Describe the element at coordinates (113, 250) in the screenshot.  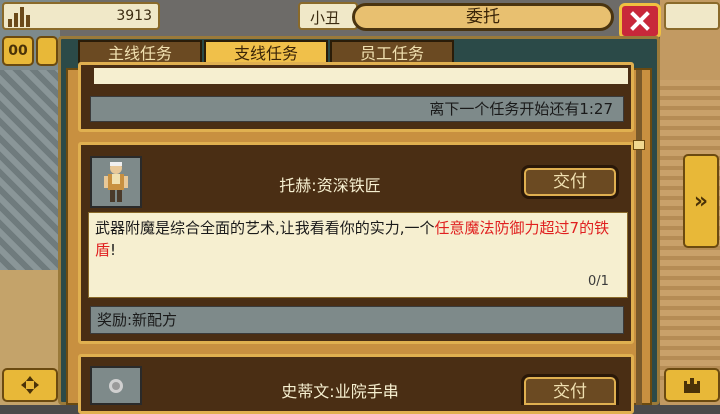
I see `description-end: !` at that location.